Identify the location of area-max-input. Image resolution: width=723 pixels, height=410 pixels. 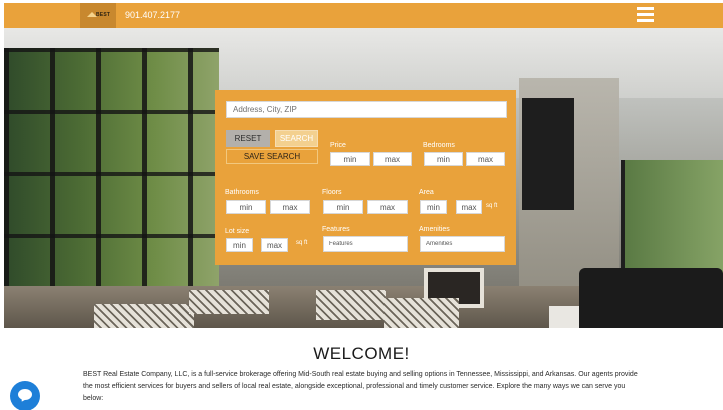
(469, 207).